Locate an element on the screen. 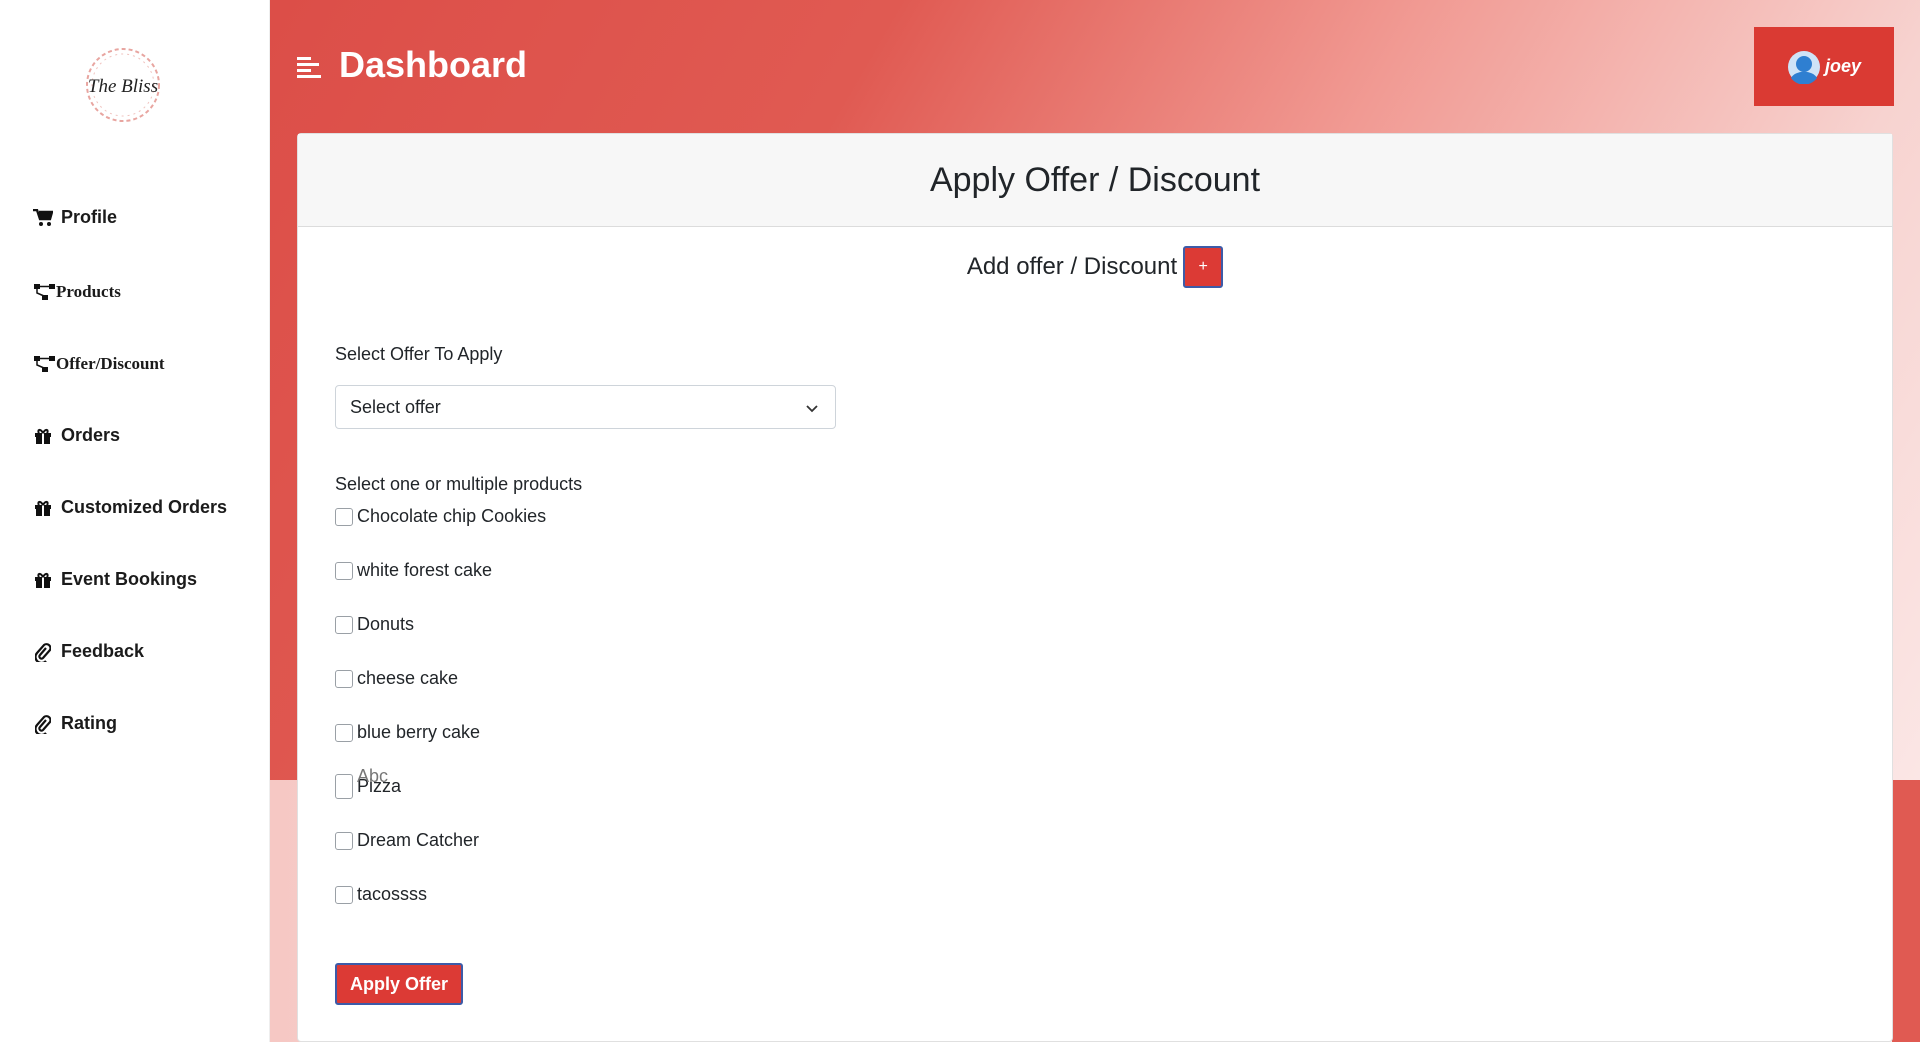 The width and height of the screenshot is (1920, 1042). sidebar-item-event-bookings: Event Bookings is located at coordinates (115, 579).